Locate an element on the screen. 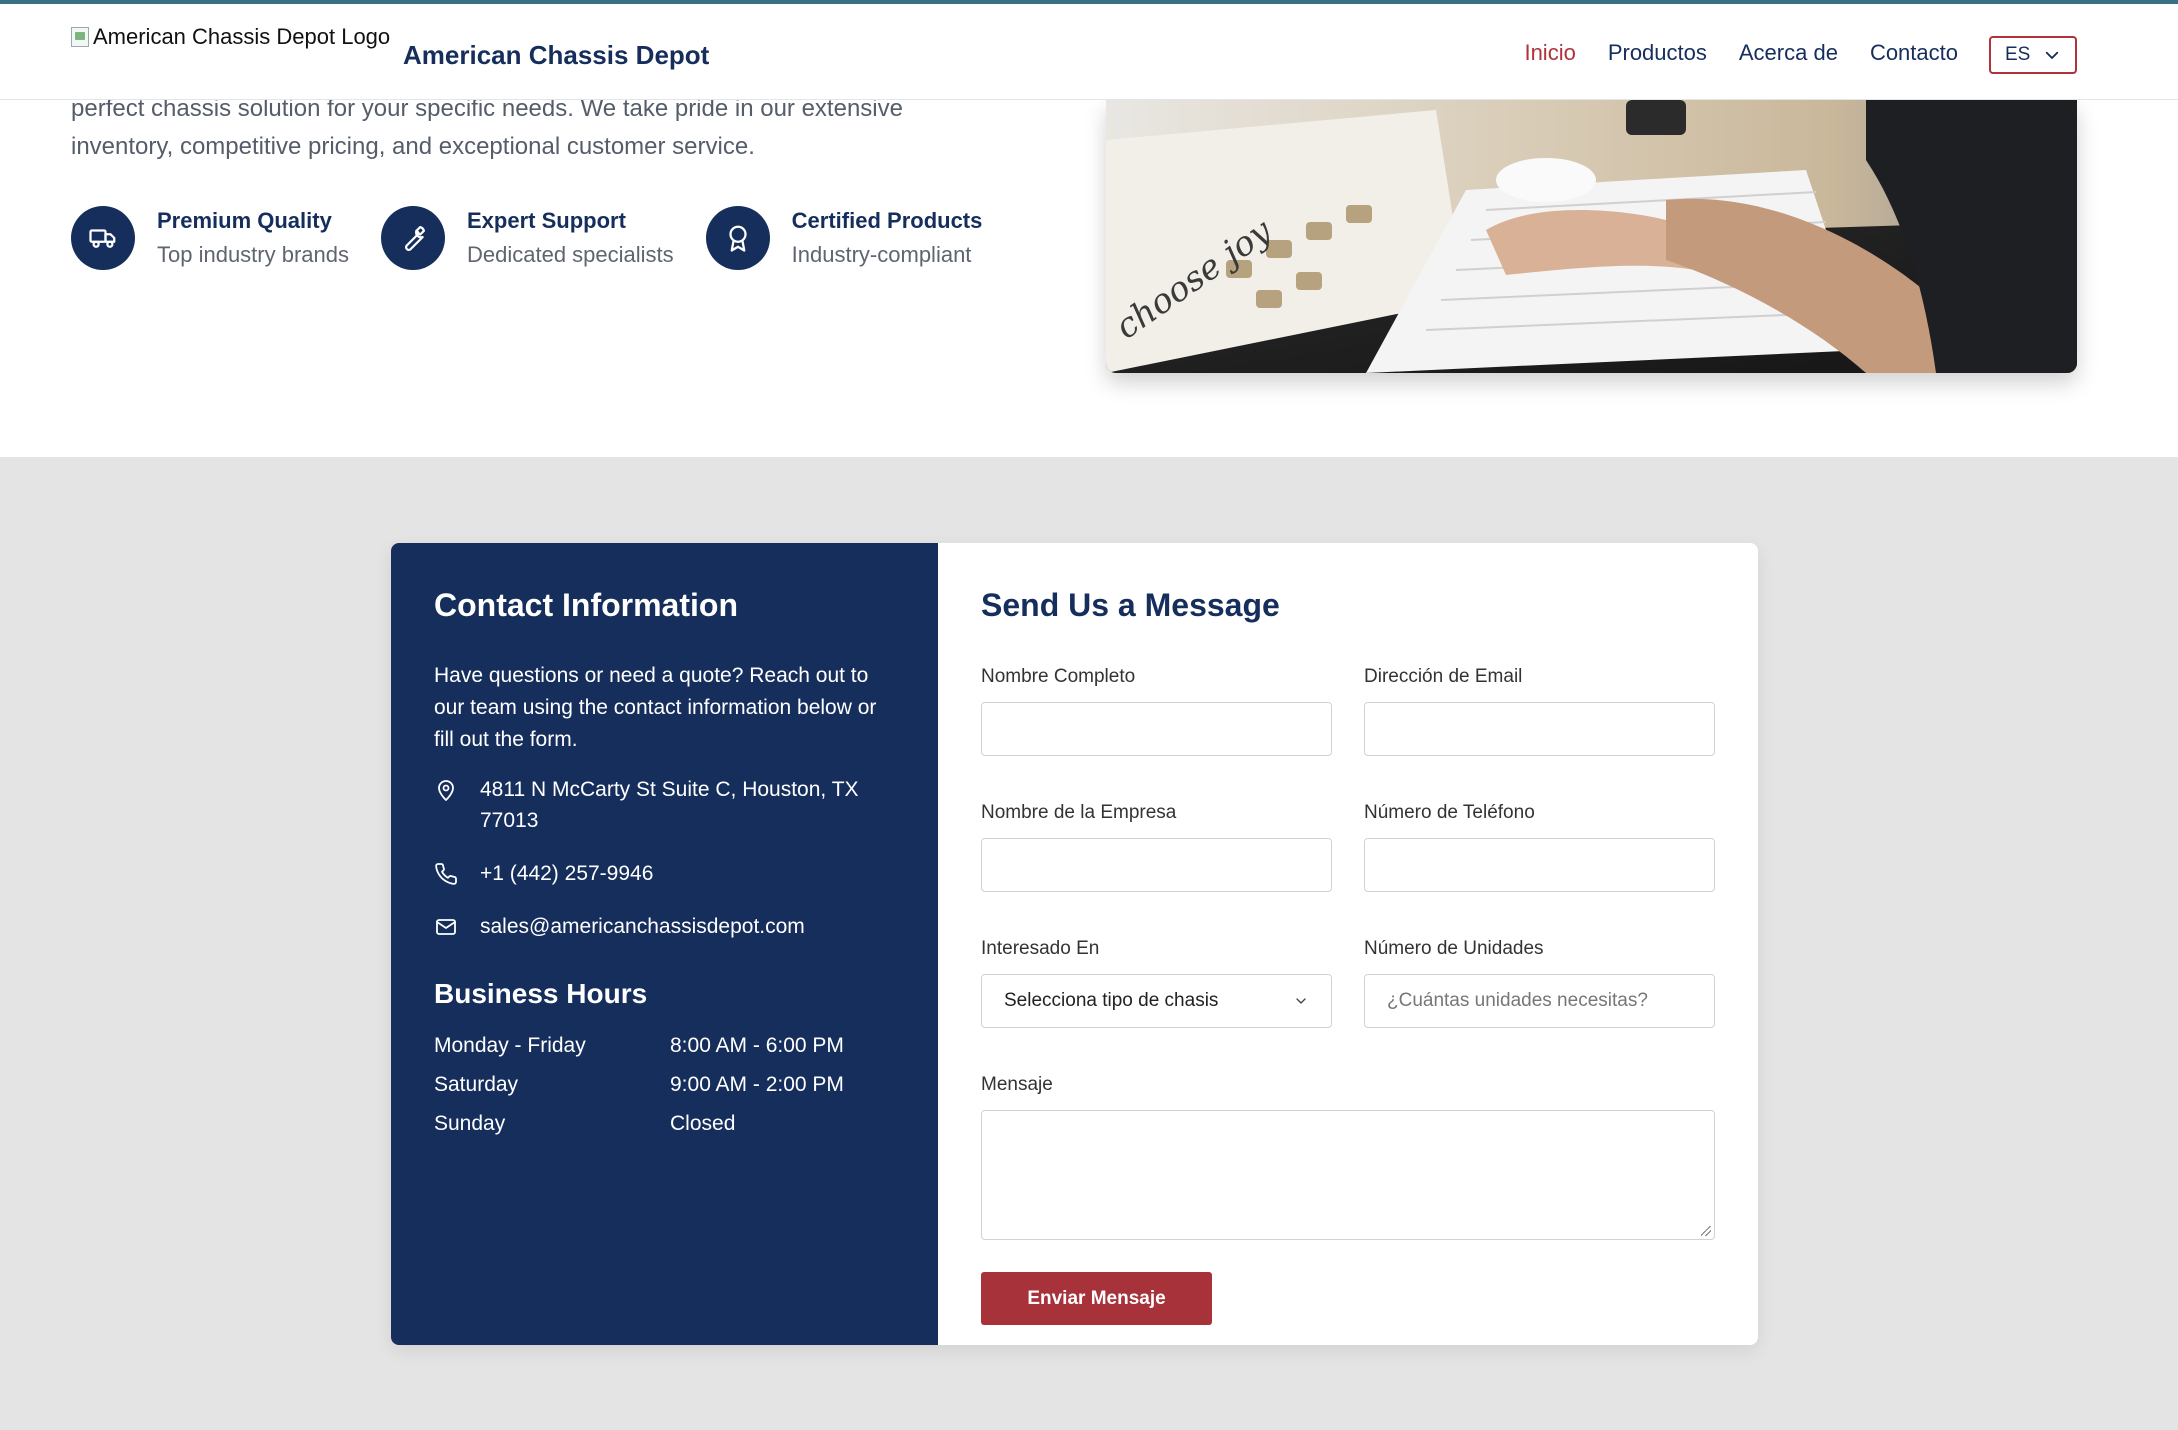 The width and height of the screenshot is (2178, 1430). hours-time: Closed is located at coordinates (703, 1123).